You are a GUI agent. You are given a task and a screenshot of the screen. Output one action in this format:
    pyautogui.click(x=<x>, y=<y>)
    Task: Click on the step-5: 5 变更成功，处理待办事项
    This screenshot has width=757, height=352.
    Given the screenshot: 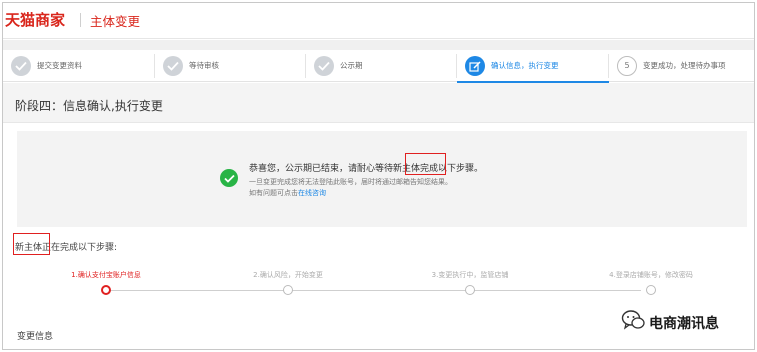 What is the action you would take?
    pyautogui.click(x=681, y=66)
    